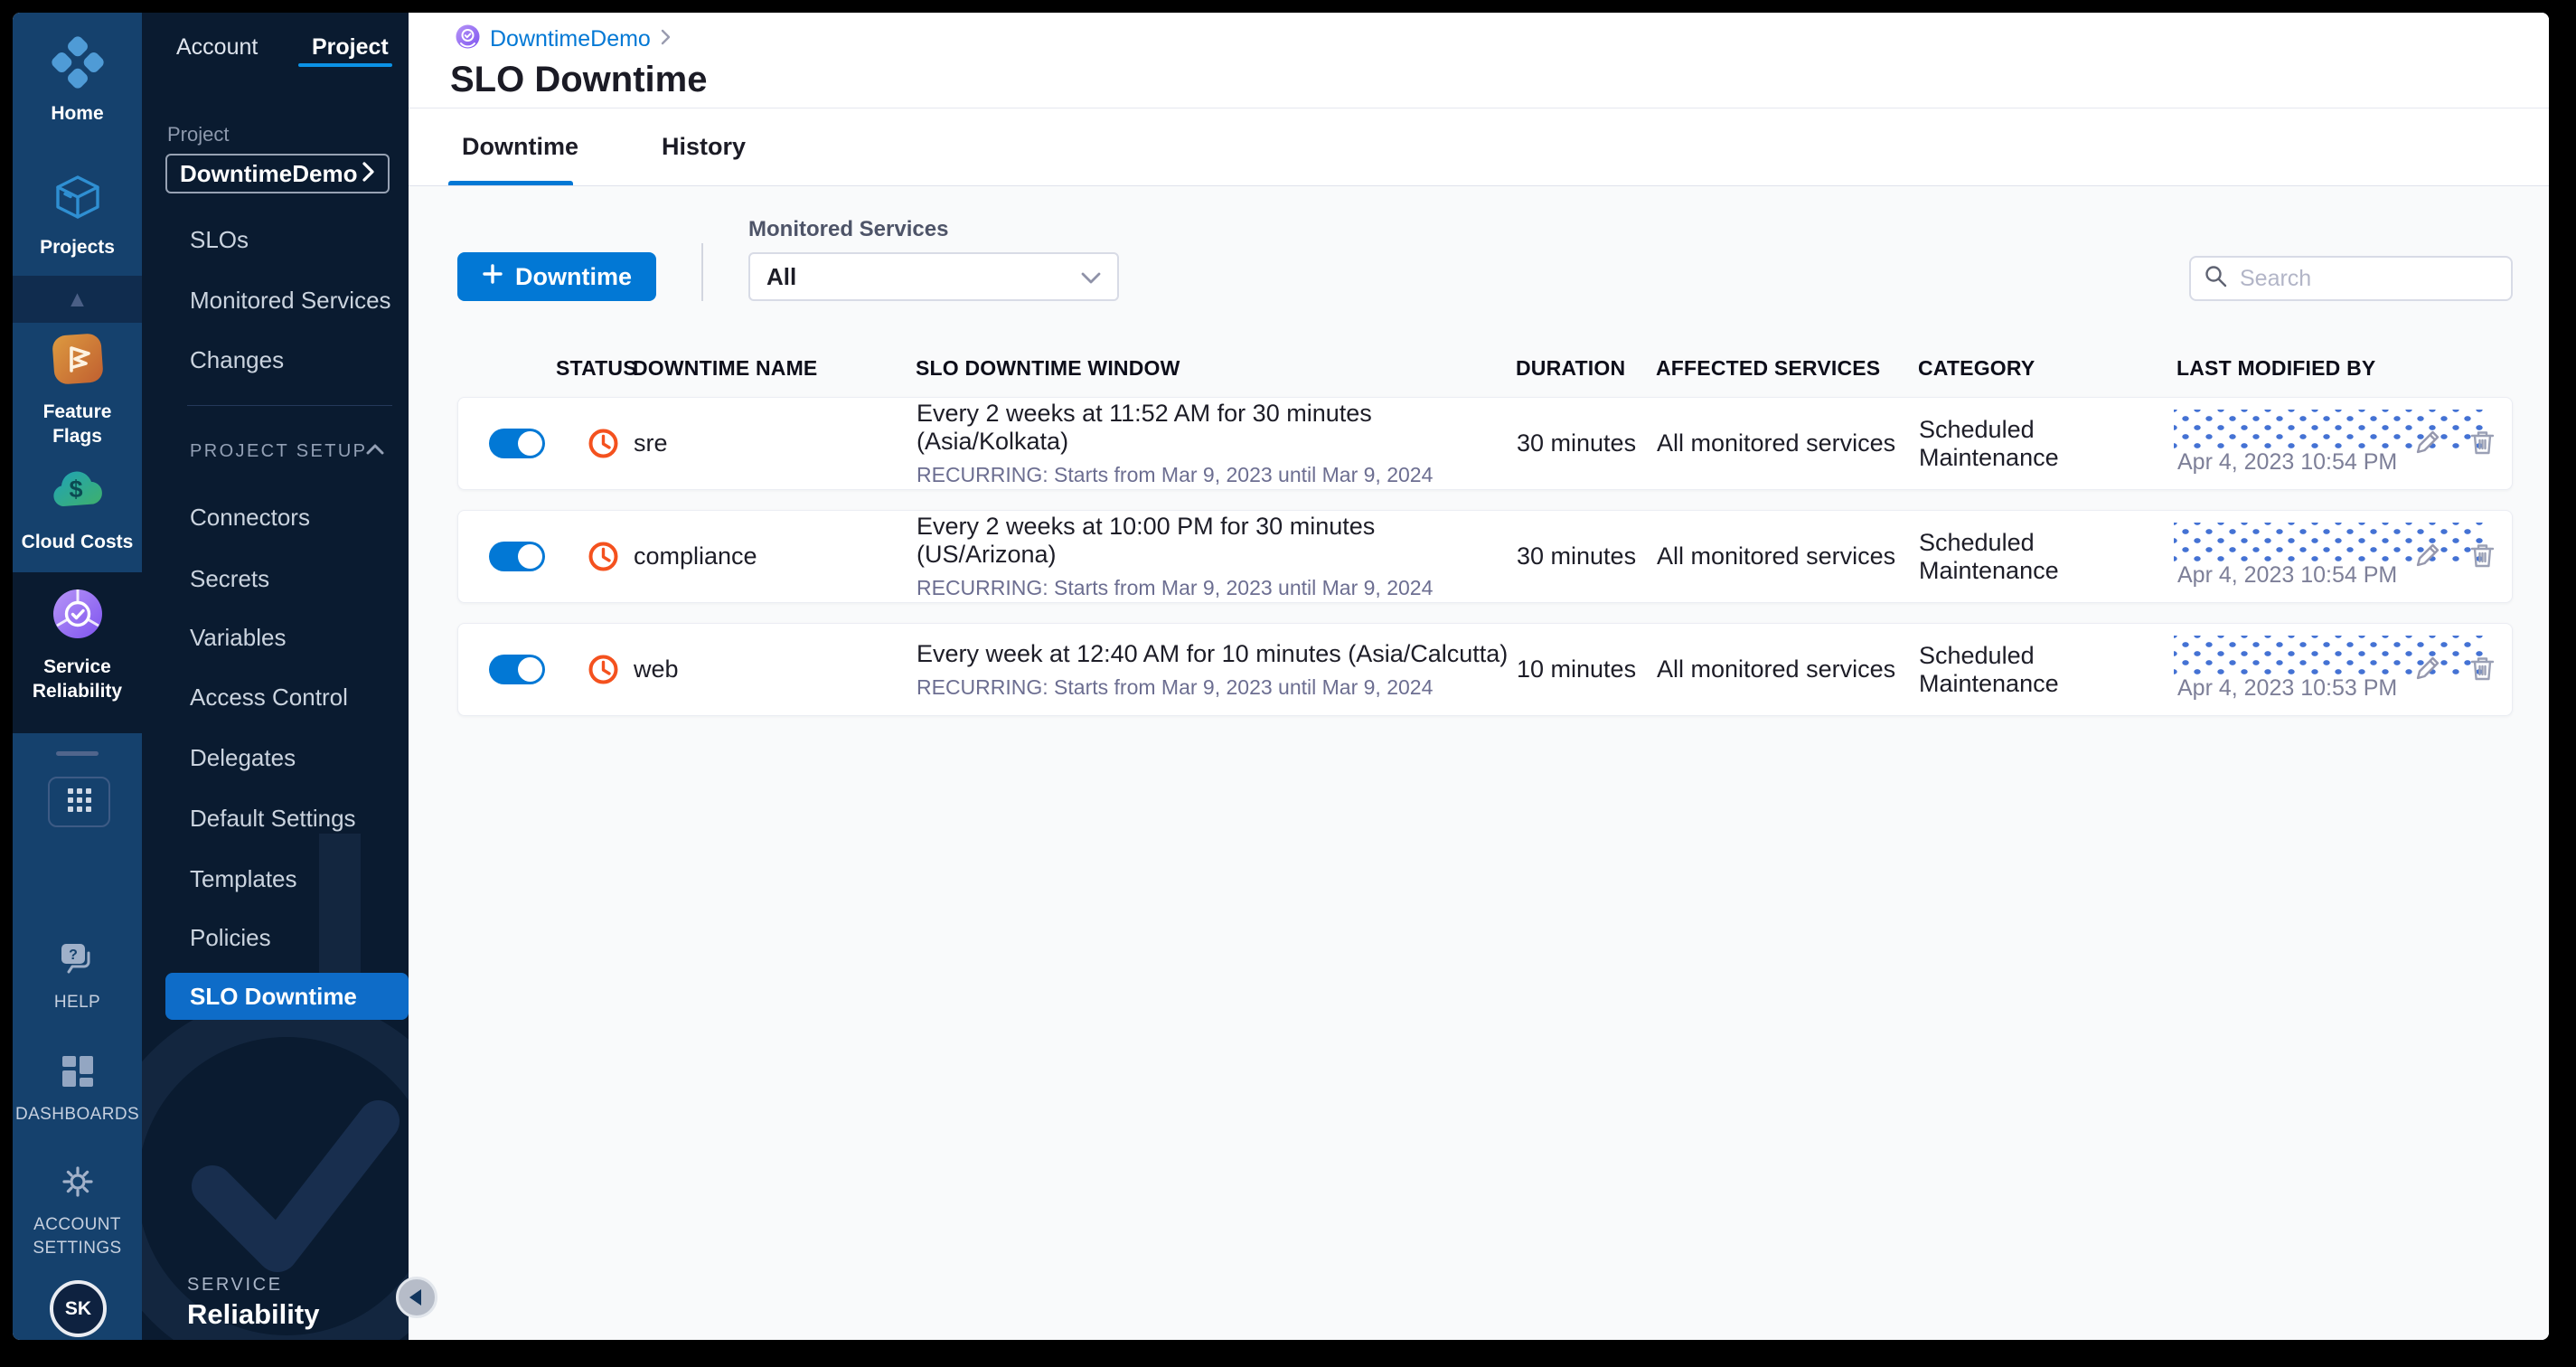 The height and width of the screenshot is (1367, 2576). What do you see at coordinates (77, 300) in the screenshot?
I see `chevron-up-icon: ▲` at bounding box center [77, 300].